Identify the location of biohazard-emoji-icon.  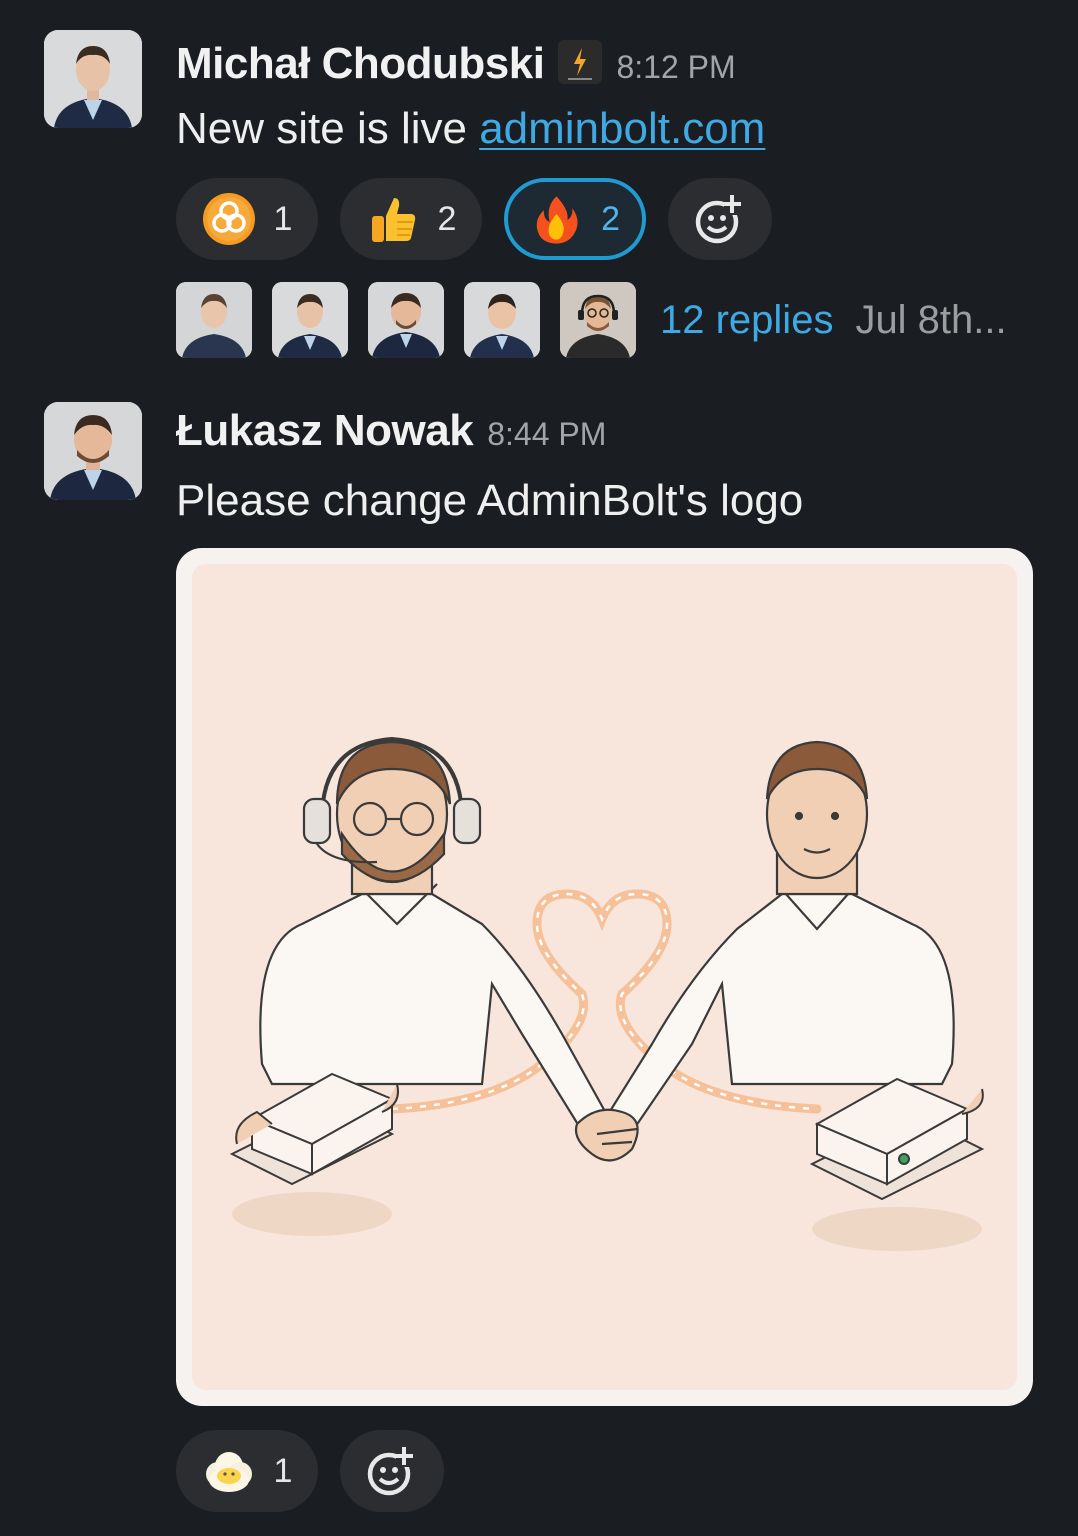
(228, 219).